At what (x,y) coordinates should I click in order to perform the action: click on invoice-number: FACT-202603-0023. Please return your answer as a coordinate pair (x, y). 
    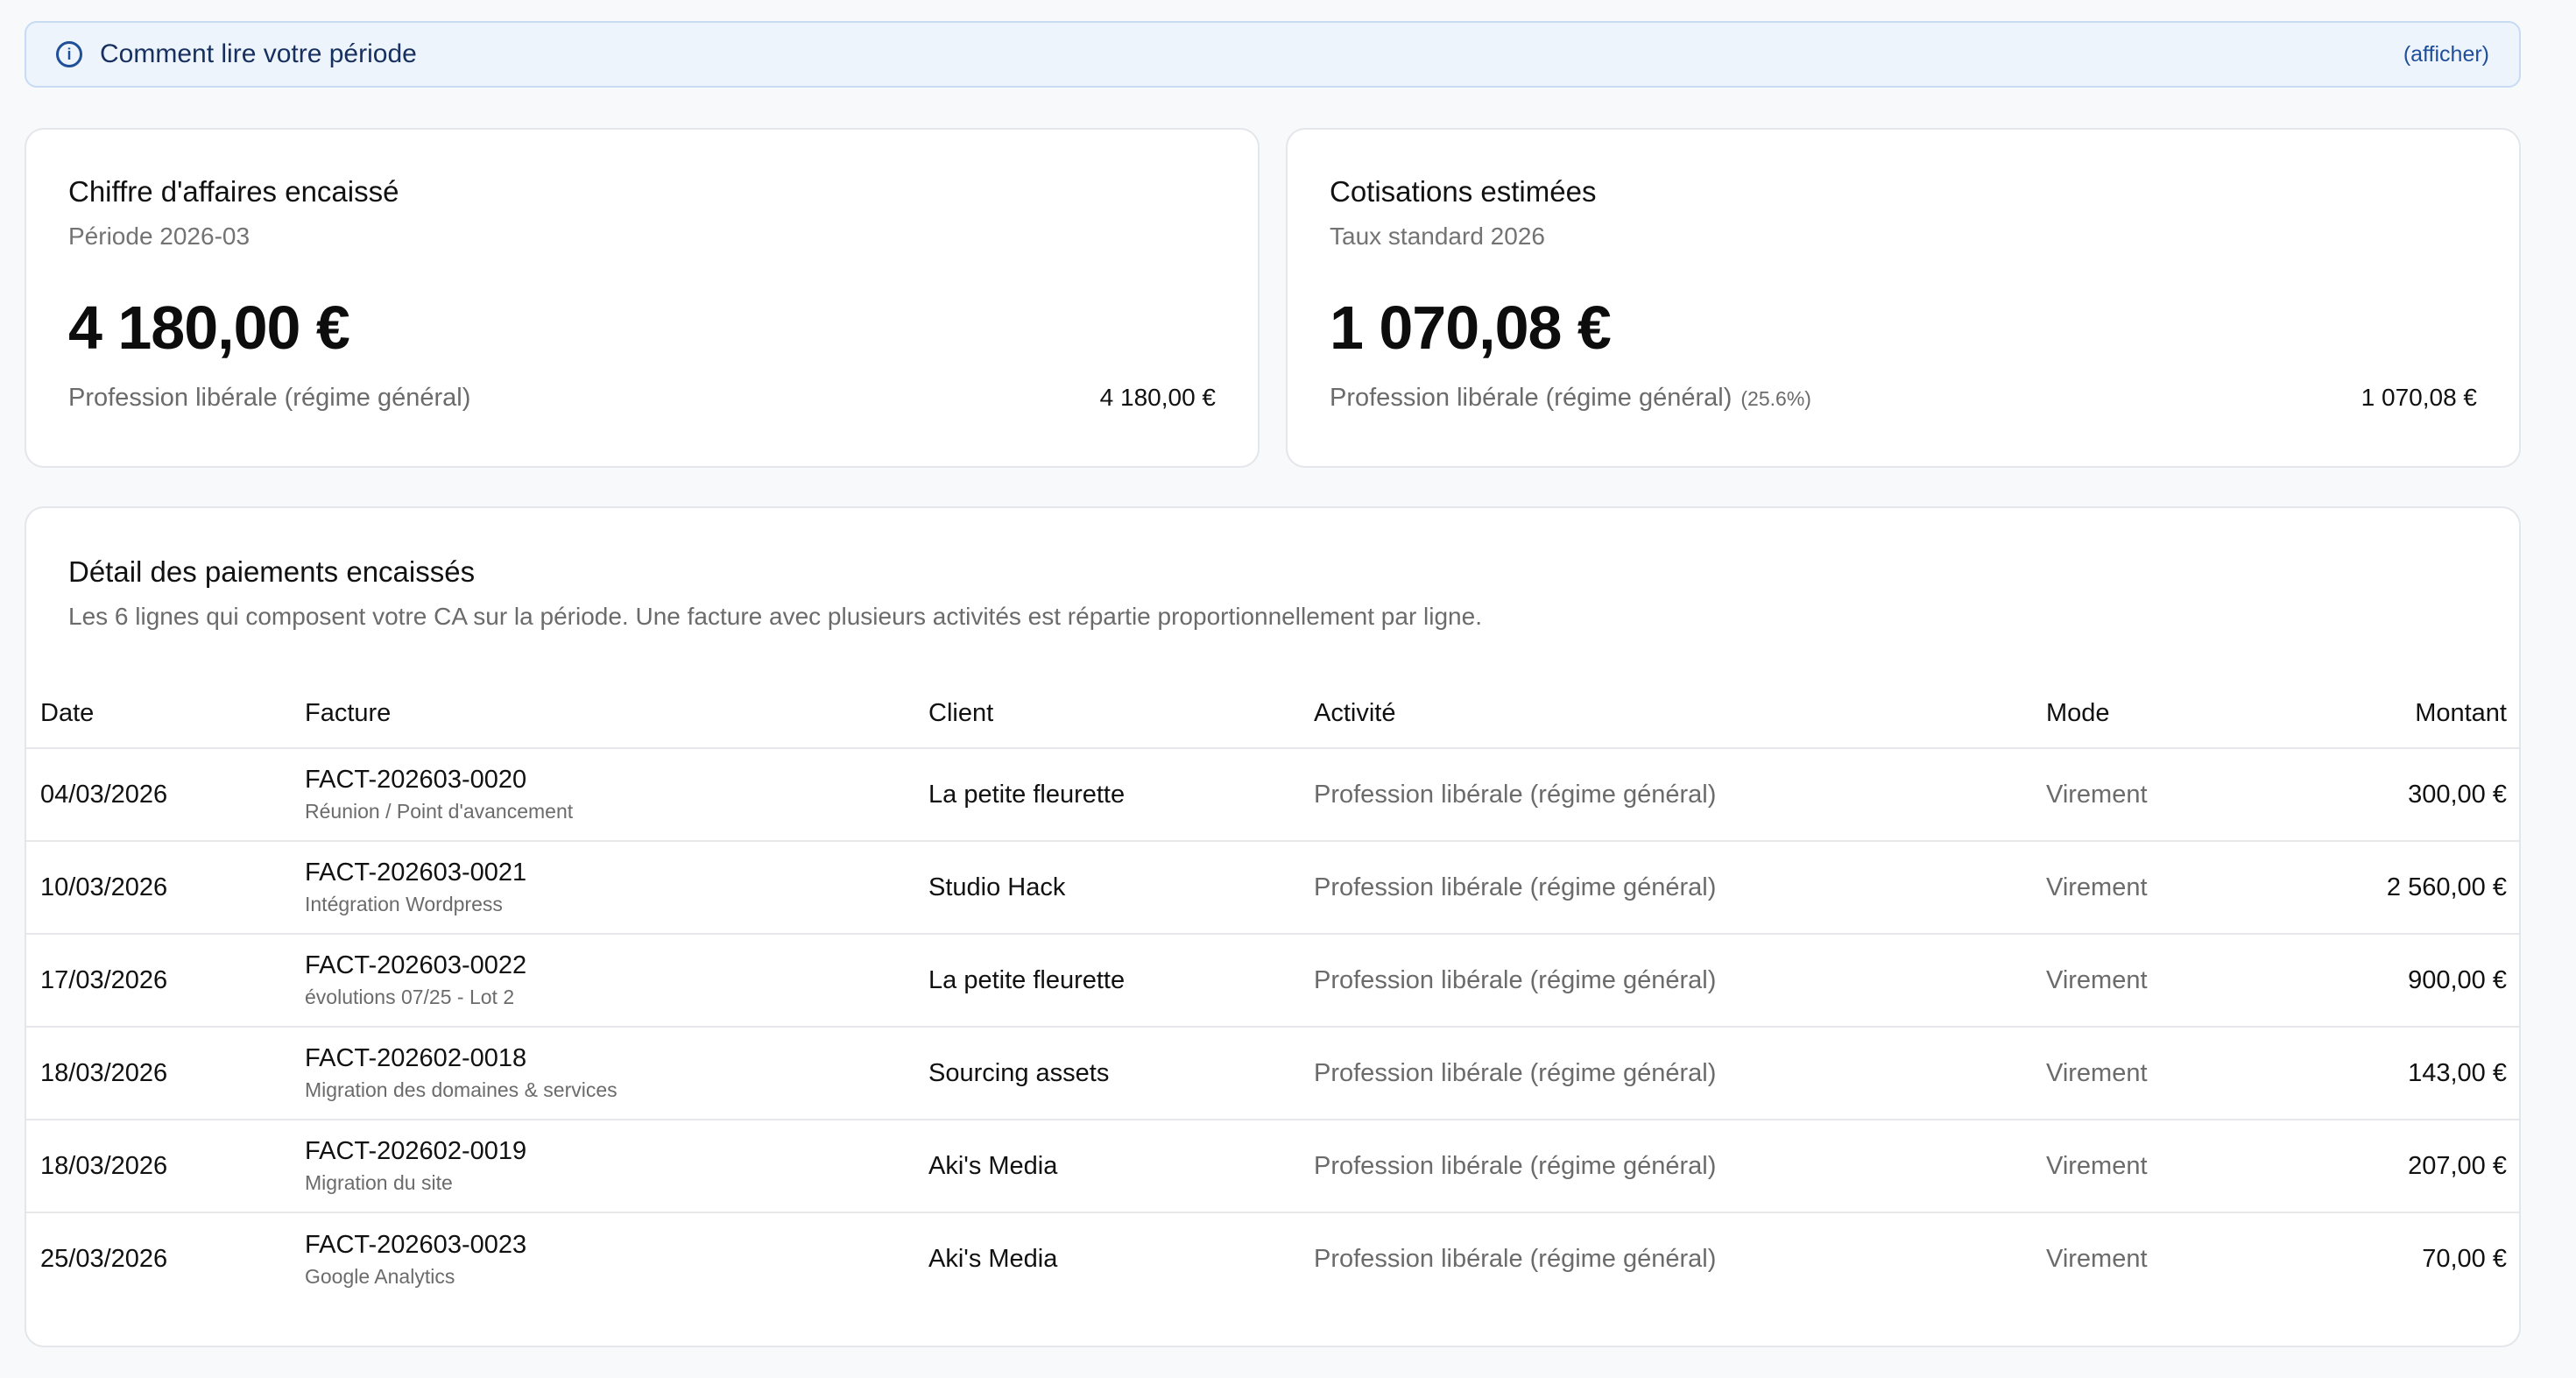
    Looking at the image, I should click on (416, 1244).